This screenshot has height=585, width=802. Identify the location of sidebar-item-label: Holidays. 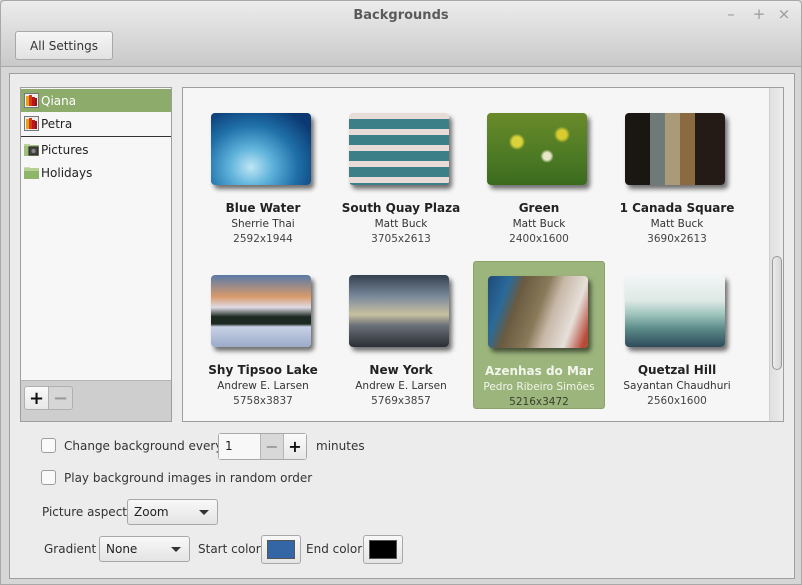
(67, 172).